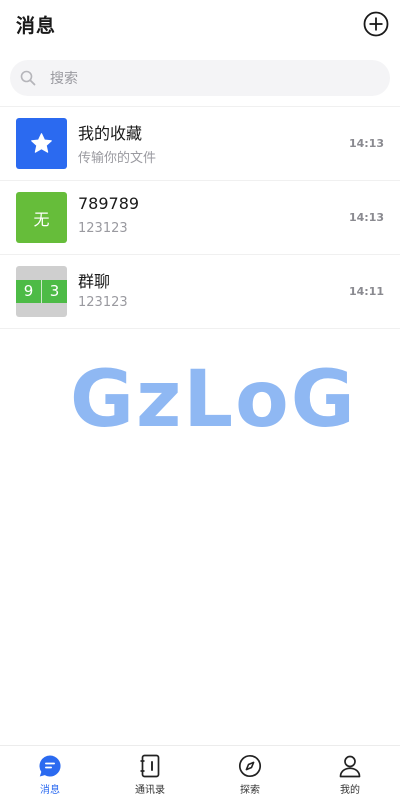 The image size is (400, 800). I want to click on tab-explore: 探索, so click(250, 773).